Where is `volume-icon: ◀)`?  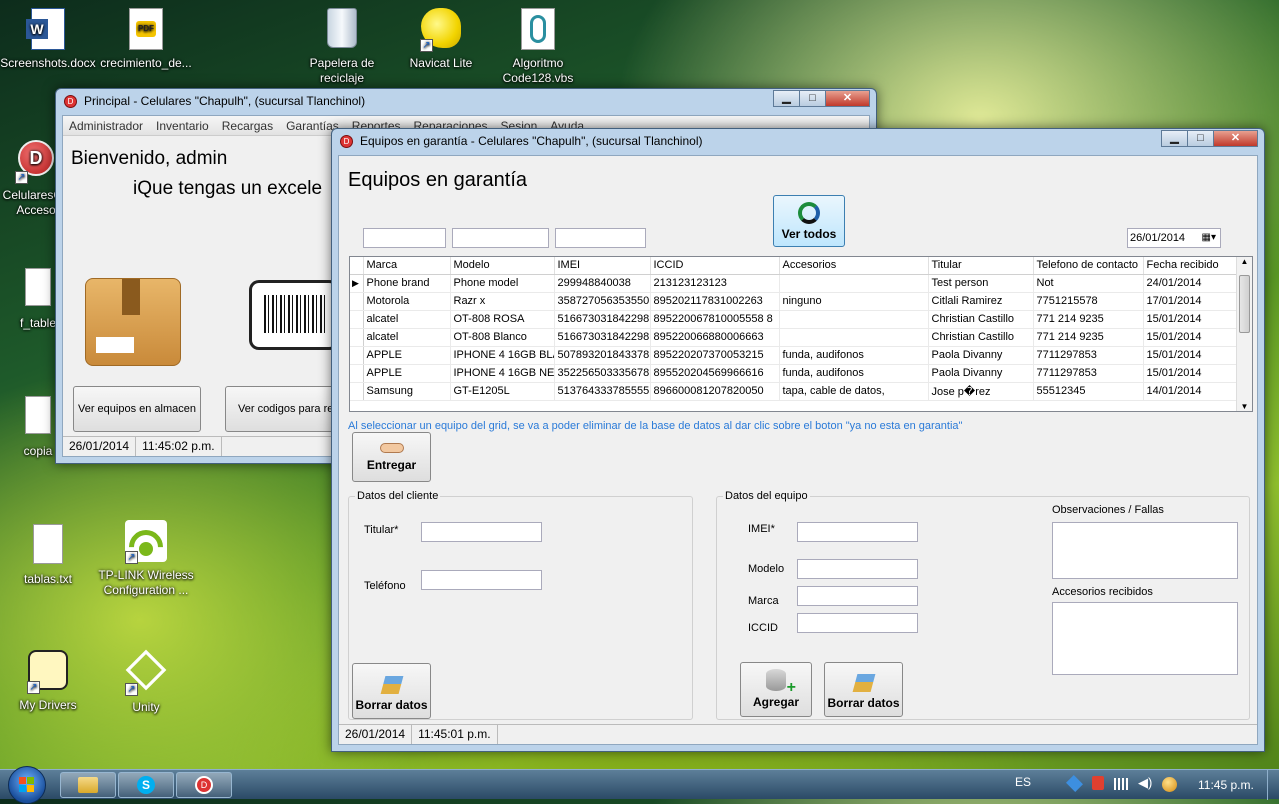
volume-icon: ◀) is located at coordinates (1145, 783).